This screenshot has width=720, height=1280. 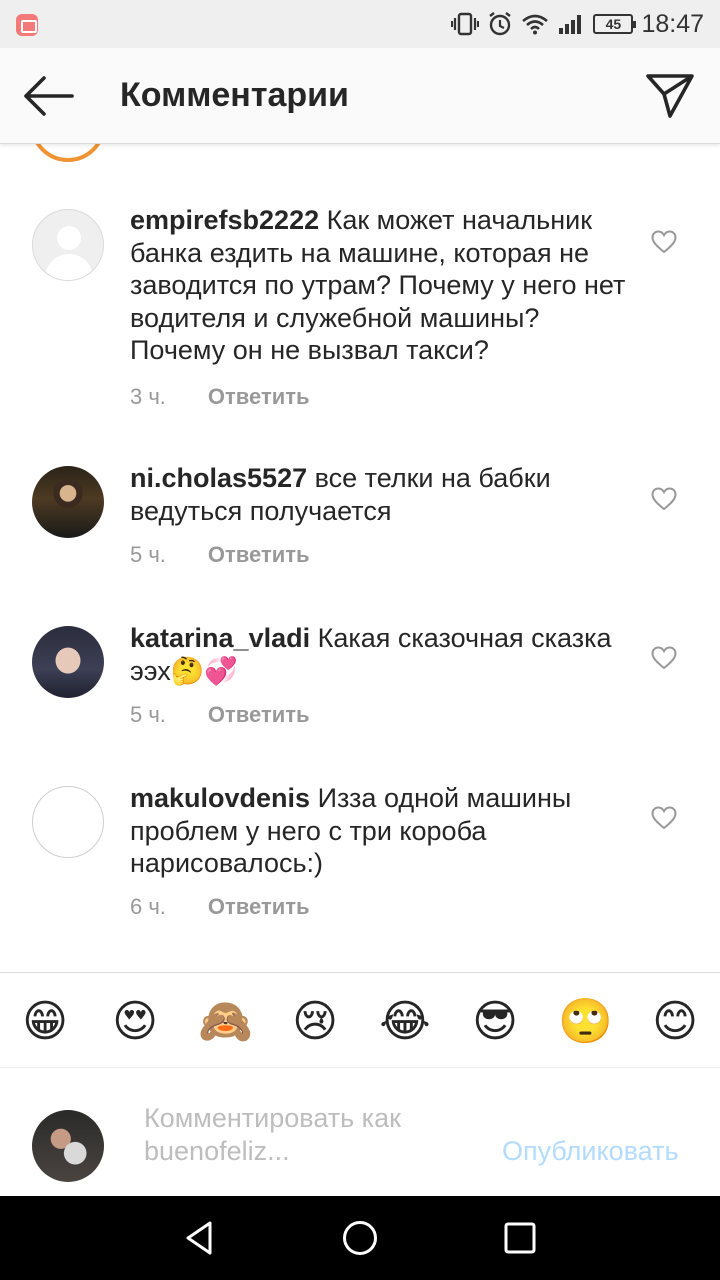 What do you see at coordinates (495, 1022) in the screenshot?
I see `emoji-sunglasses-button: 😎` at bounding box center [495, 1022].